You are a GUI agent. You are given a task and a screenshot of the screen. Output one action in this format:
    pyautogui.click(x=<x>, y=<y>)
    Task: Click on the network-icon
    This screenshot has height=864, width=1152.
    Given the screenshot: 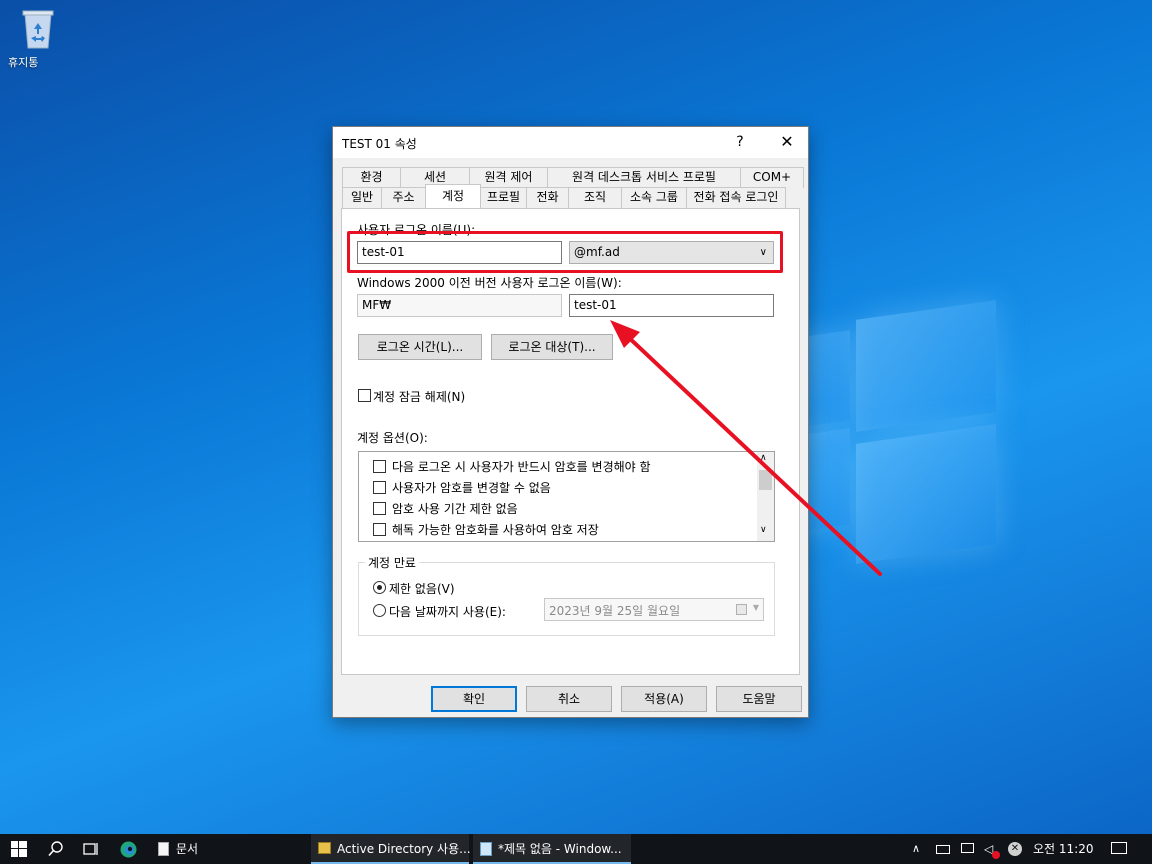 What is the action you would take?
    pyautogui.click(x=968, y=849)
    